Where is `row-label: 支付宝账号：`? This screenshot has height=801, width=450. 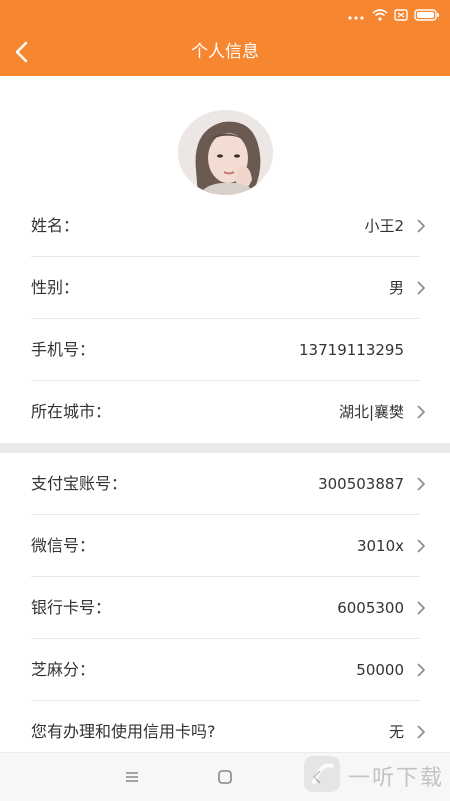
row-label: 支付宝账号： is located at coordinates (79, 483).